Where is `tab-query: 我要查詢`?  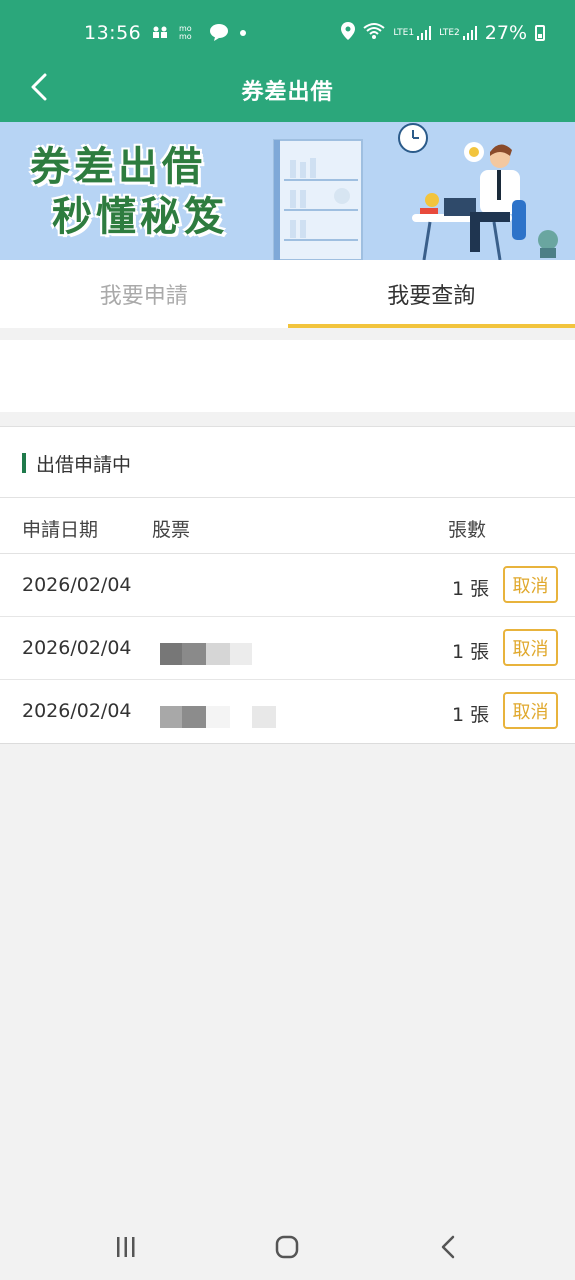
tab-query: 我要查詢 is located at coordinates (431, 294).